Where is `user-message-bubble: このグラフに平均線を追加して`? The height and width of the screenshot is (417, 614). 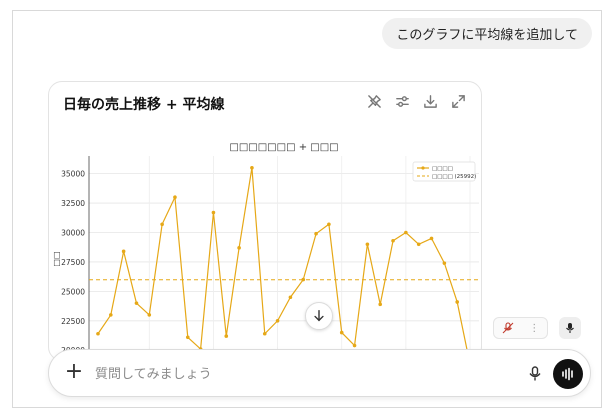
user-message-bubble: このグラフに平均線を追加して is located at coordinates (487, 33).